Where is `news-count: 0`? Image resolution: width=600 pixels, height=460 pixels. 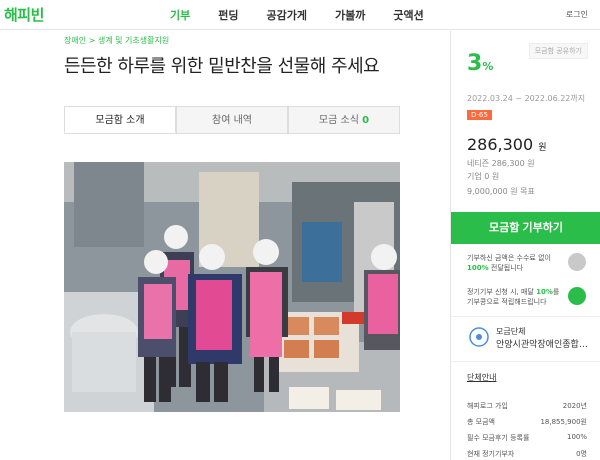
news-count: 0 is located at coordinates (366, 120).